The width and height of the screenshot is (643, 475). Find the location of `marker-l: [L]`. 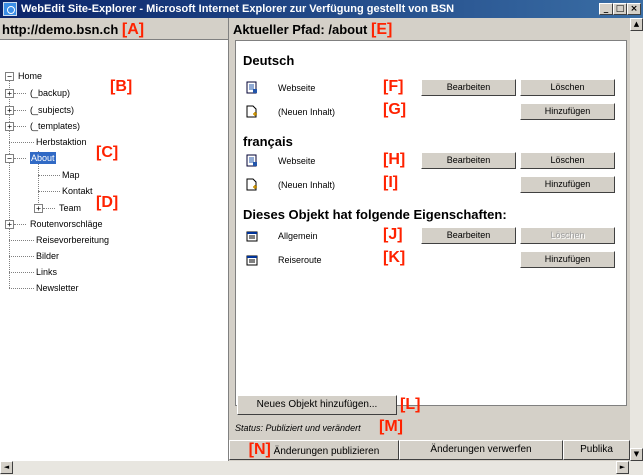

marker-l: [L] is located at coordinates (410, 404).